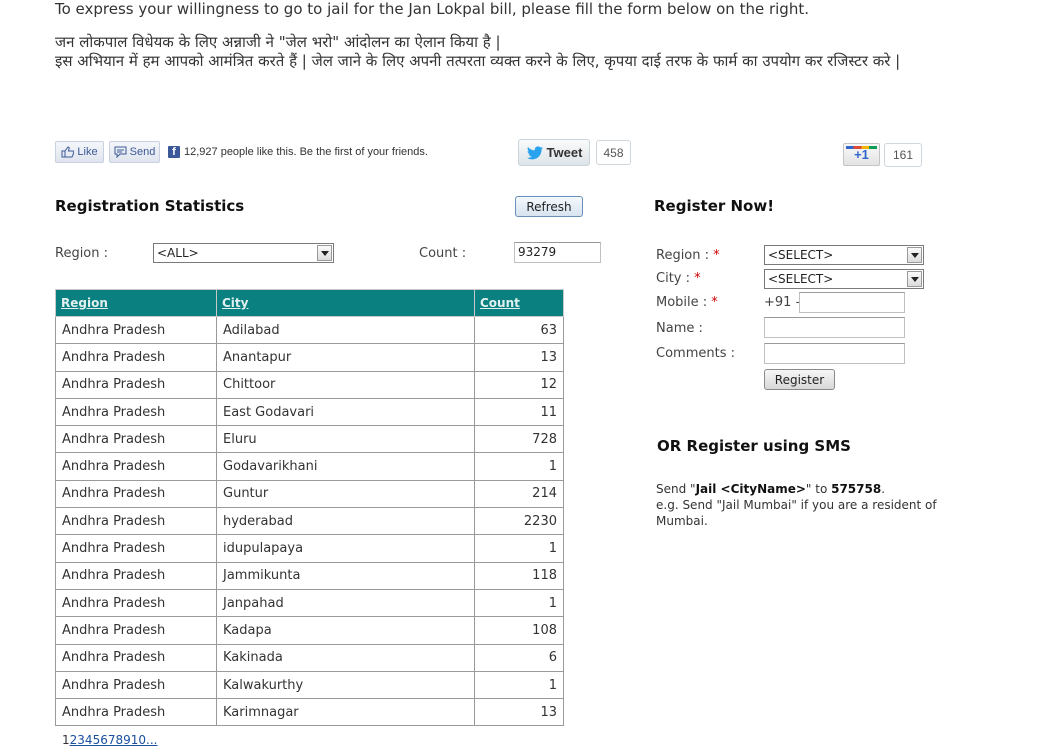 The height and width of the screenshot is (752, 1061). Describe the element at coordinates (81, 740) in the screenshot. I see `page-link: 3` at that location.